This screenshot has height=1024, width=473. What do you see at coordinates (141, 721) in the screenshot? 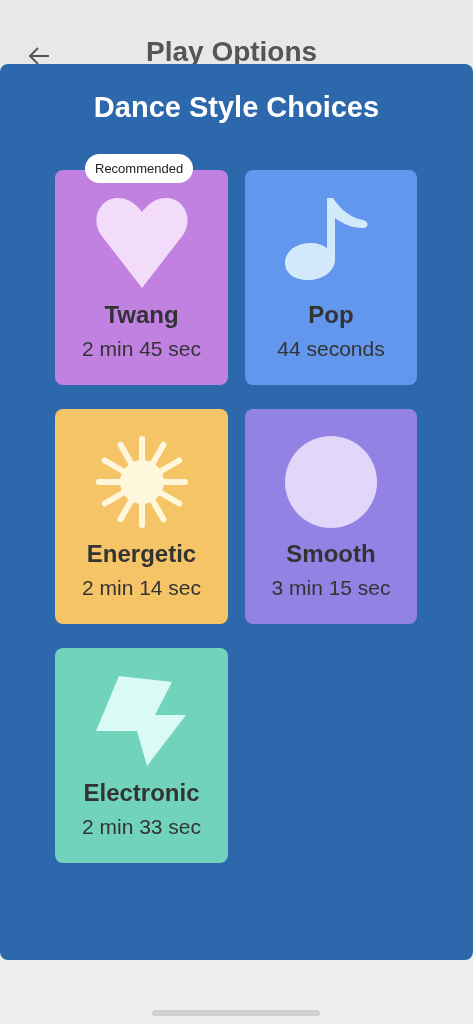
I see `lightning-icon` at bounding box center [141, 721].